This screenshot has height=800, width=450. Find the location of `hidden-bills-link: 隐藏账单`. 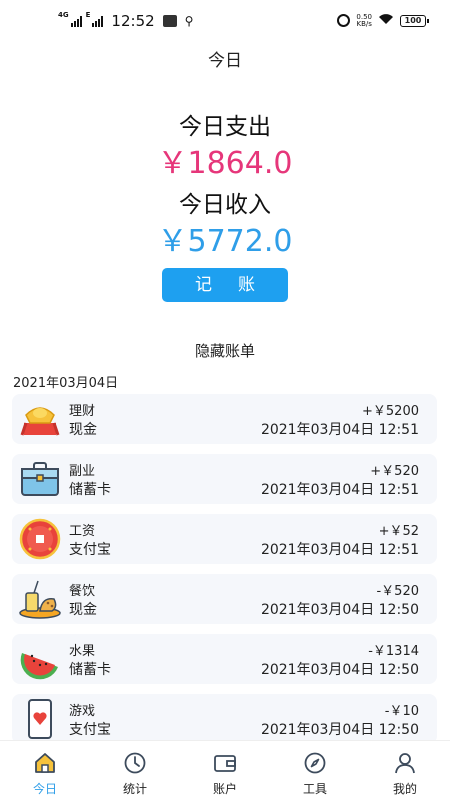

hidden-bills-link: 隐藏账单 is located at coordinates (225, 350).